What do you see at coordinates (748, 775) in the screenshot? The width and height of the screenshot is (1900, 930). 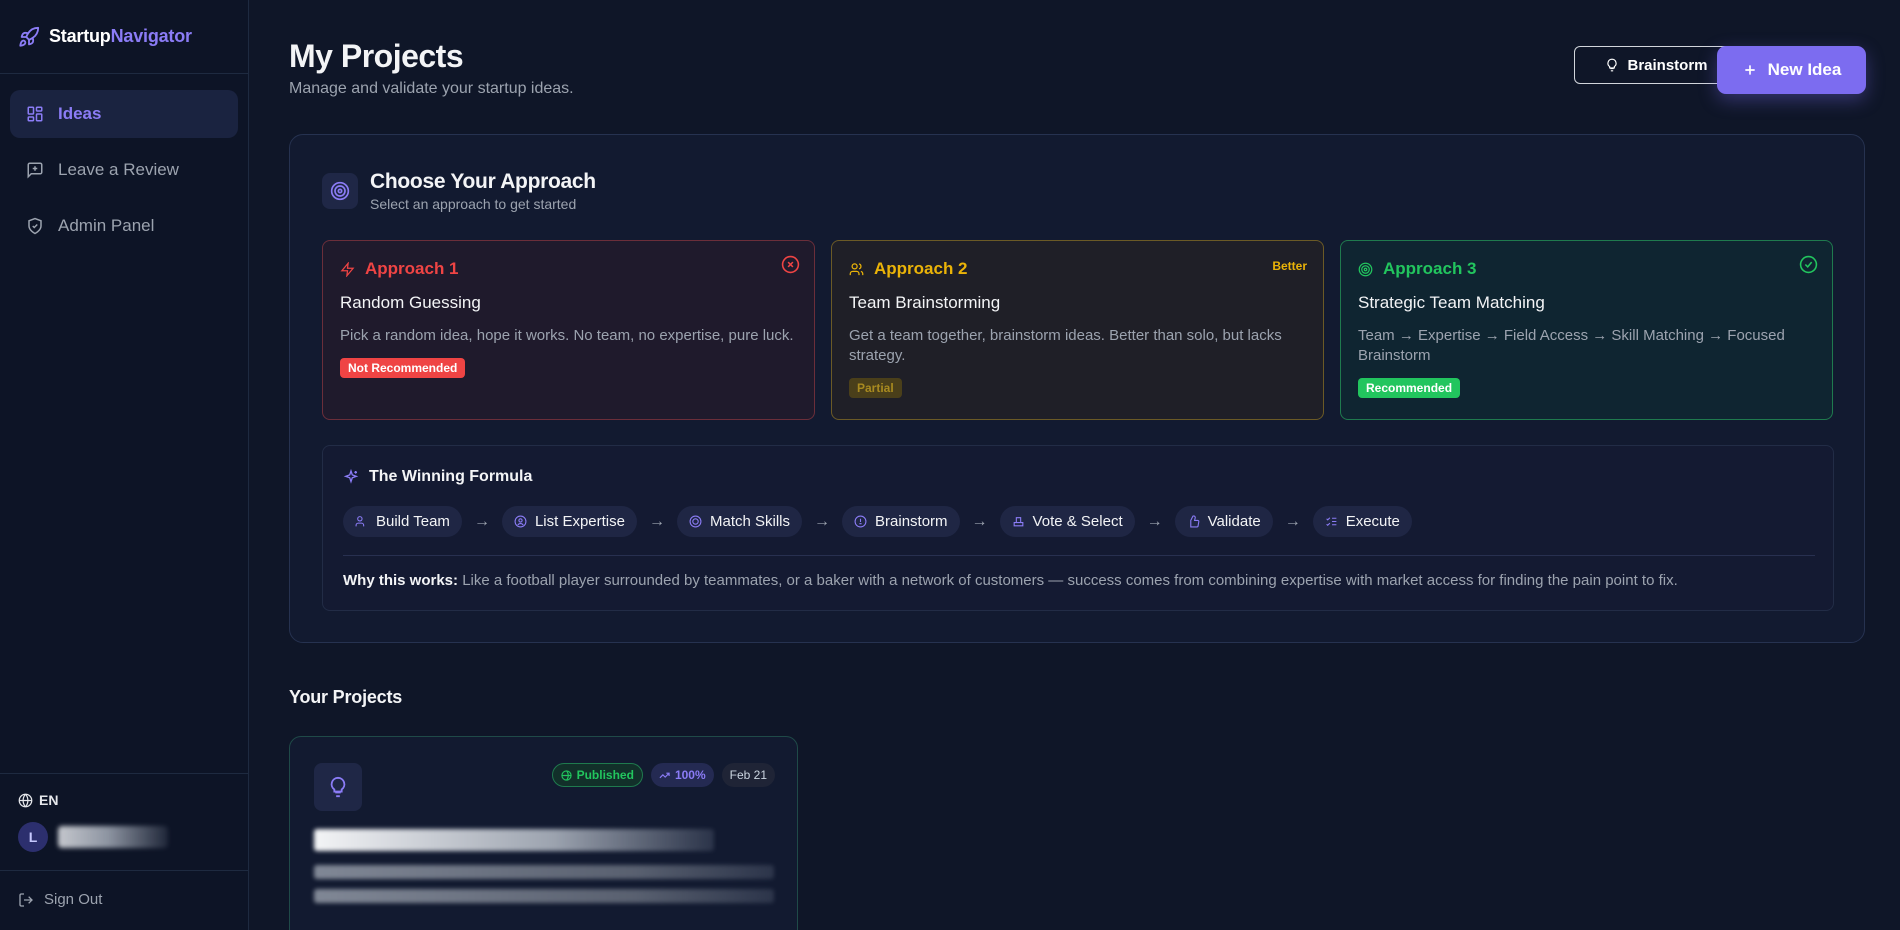 I see `date-badge: Feb 21` at bounding box center [748, 775].